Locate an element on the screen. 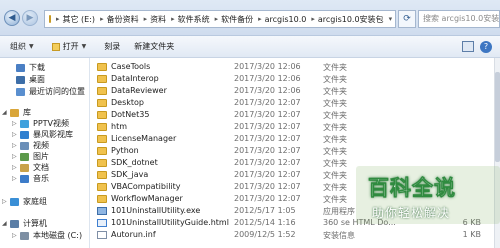  sidebar-item-videos: ▷ 视频 is located at coordinates (30, 145).